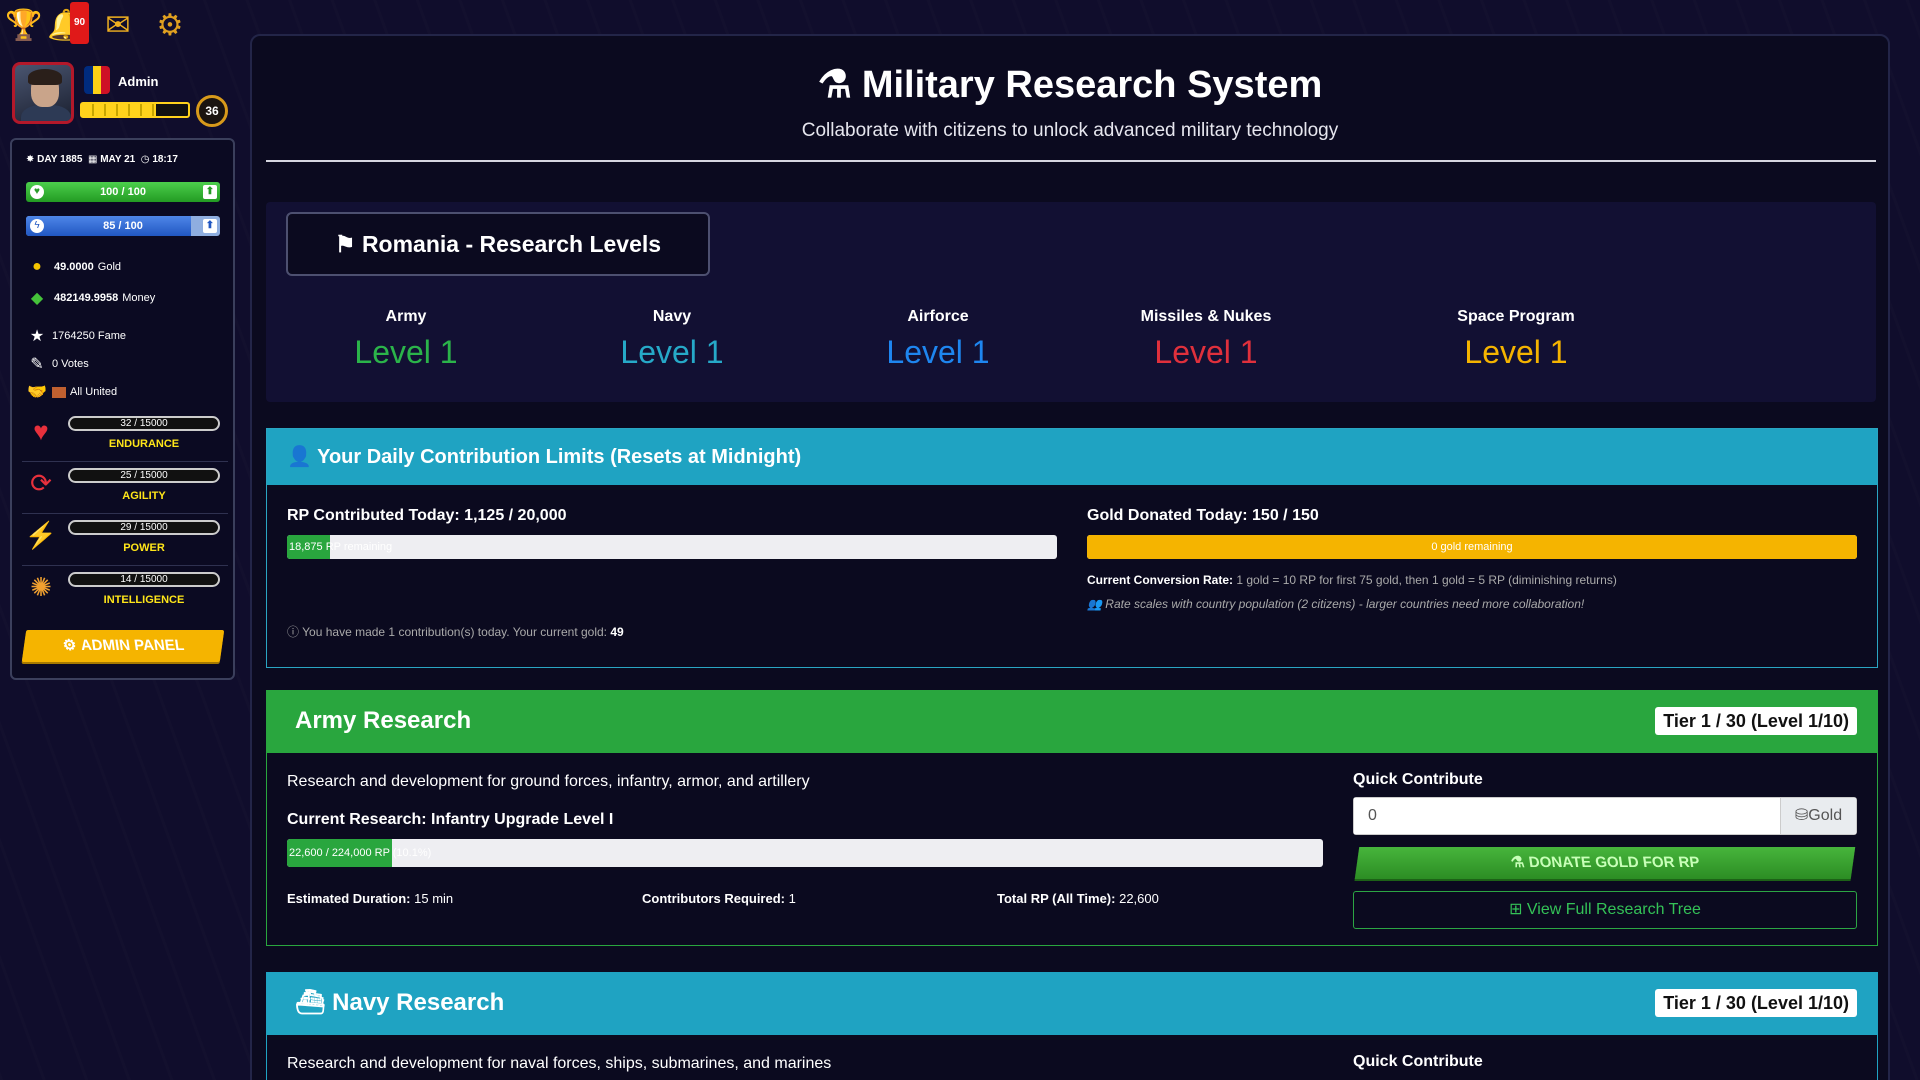 Image resolution: width=1920 pixels, height=1080 pixels. I want to click on gear-icon: ⚙, so click(170, 26).